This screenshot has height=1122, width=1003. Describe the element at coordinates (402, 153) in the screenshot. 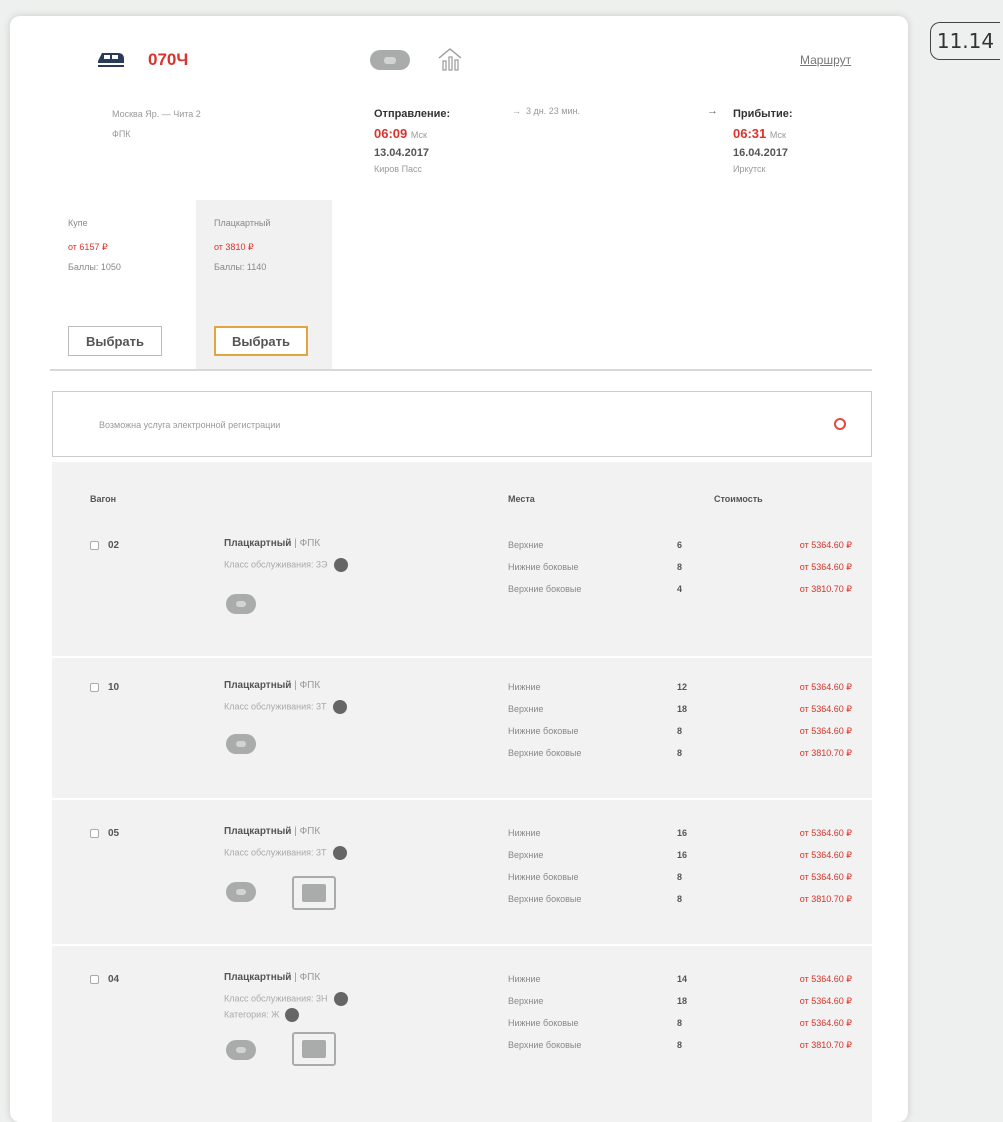

I see `departure-date: 13.04.2017` at that location.